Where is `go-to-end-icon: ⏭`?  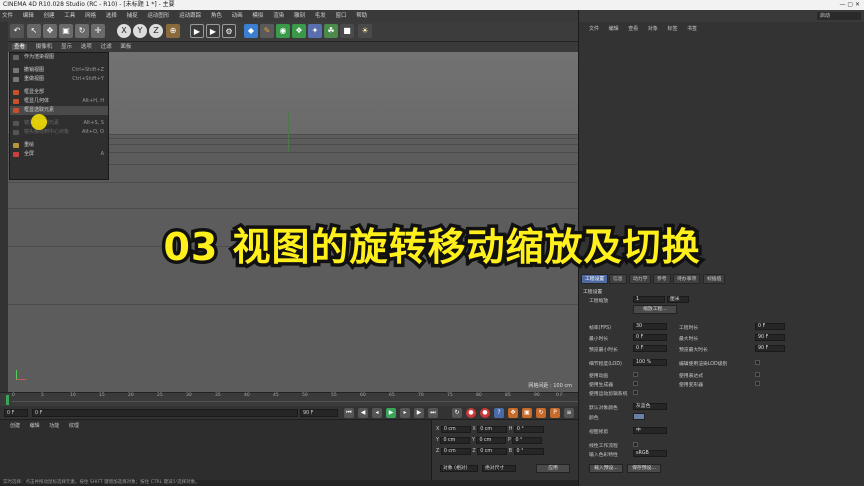 go-to-end-icon: ⏭ is located at coordinates (433, 413).